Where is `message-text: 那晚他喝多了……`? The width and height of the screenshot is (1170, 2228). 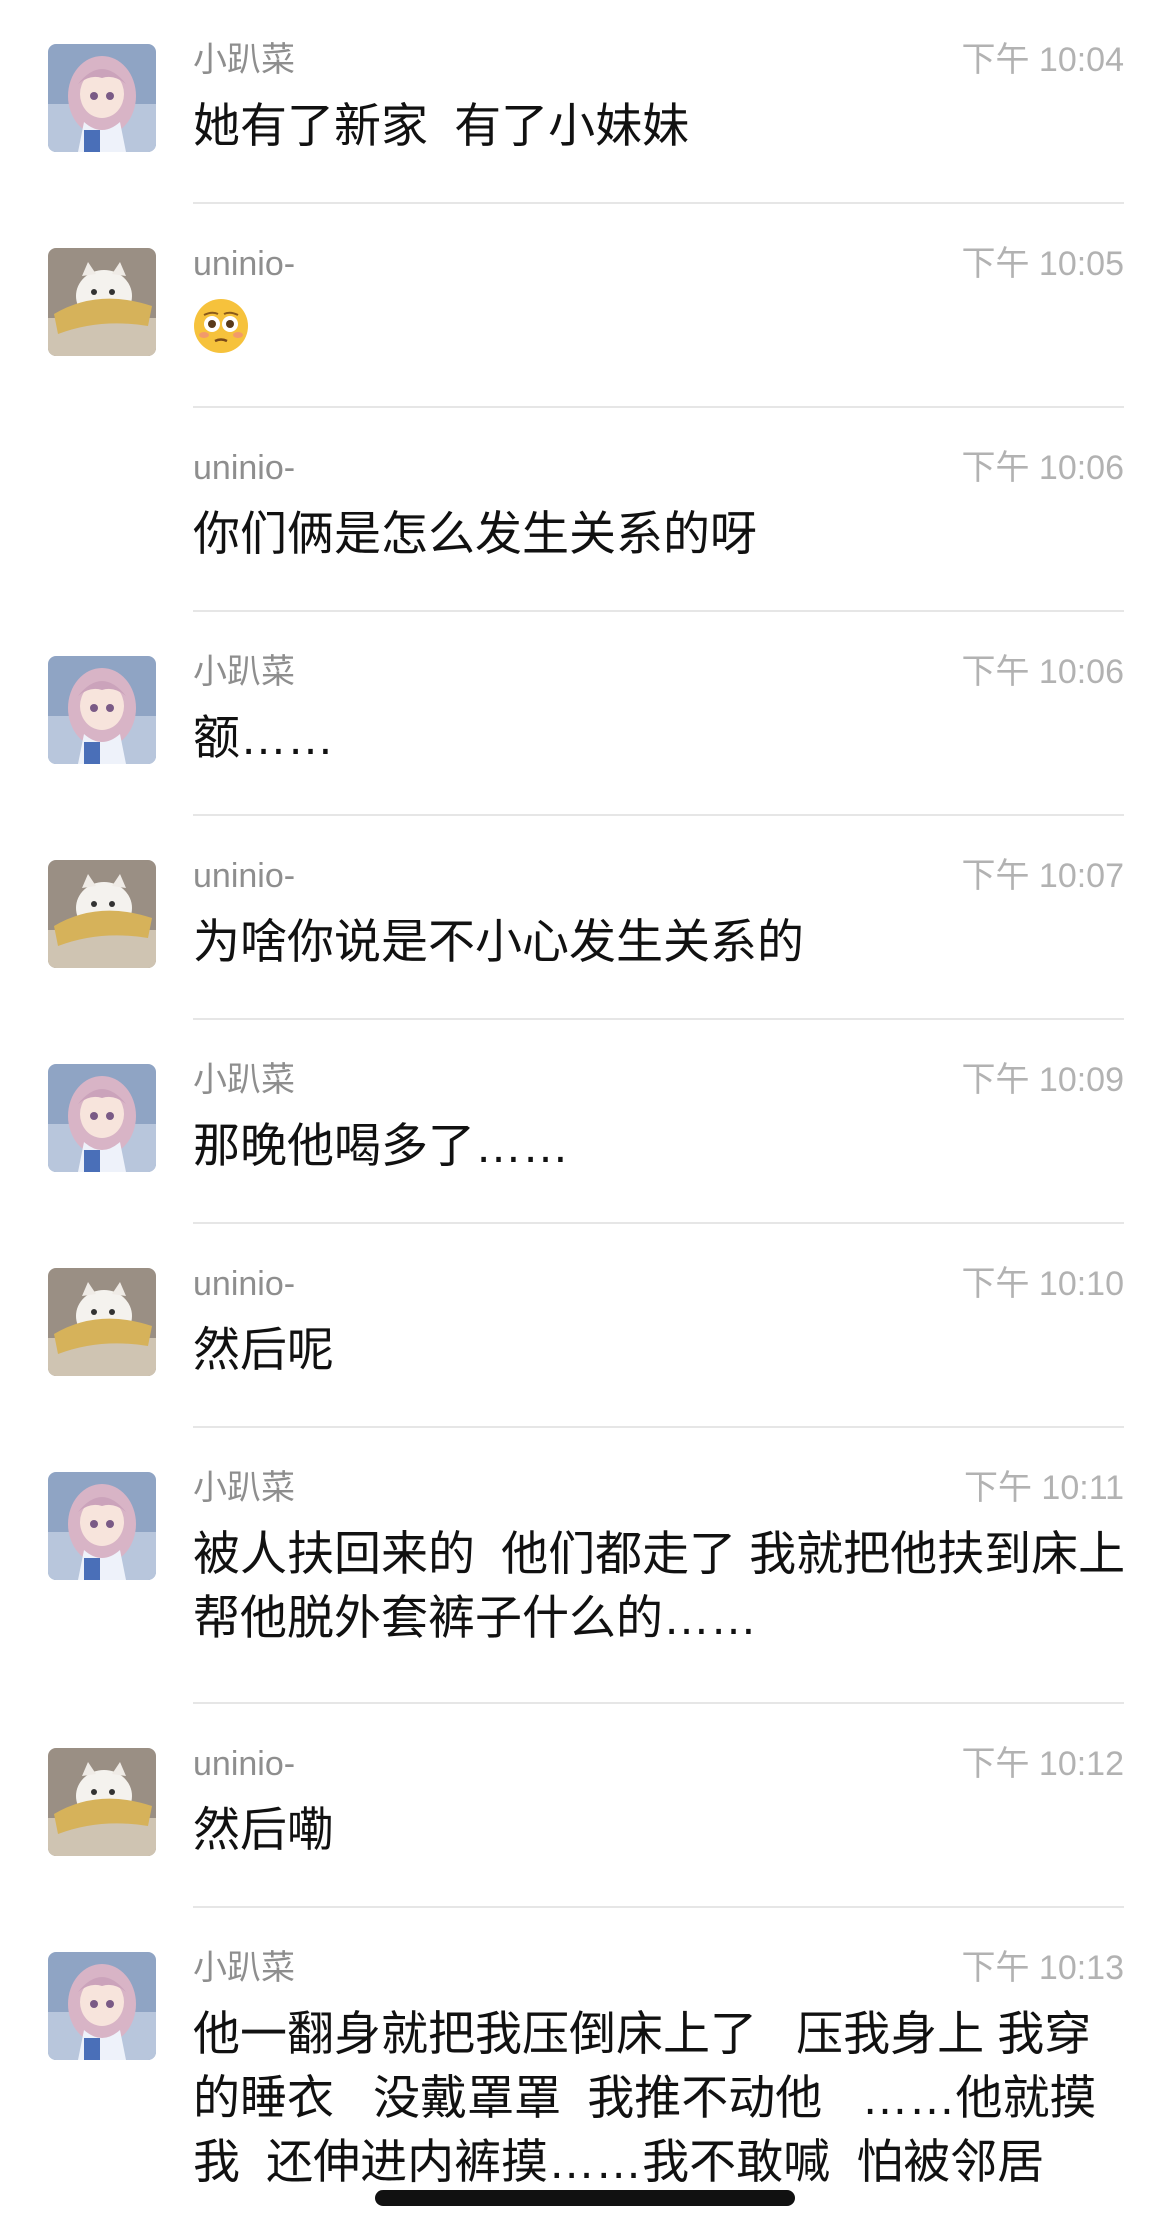 message-text: 那晚他喝多了…… is located at coordinates (381, 1145).